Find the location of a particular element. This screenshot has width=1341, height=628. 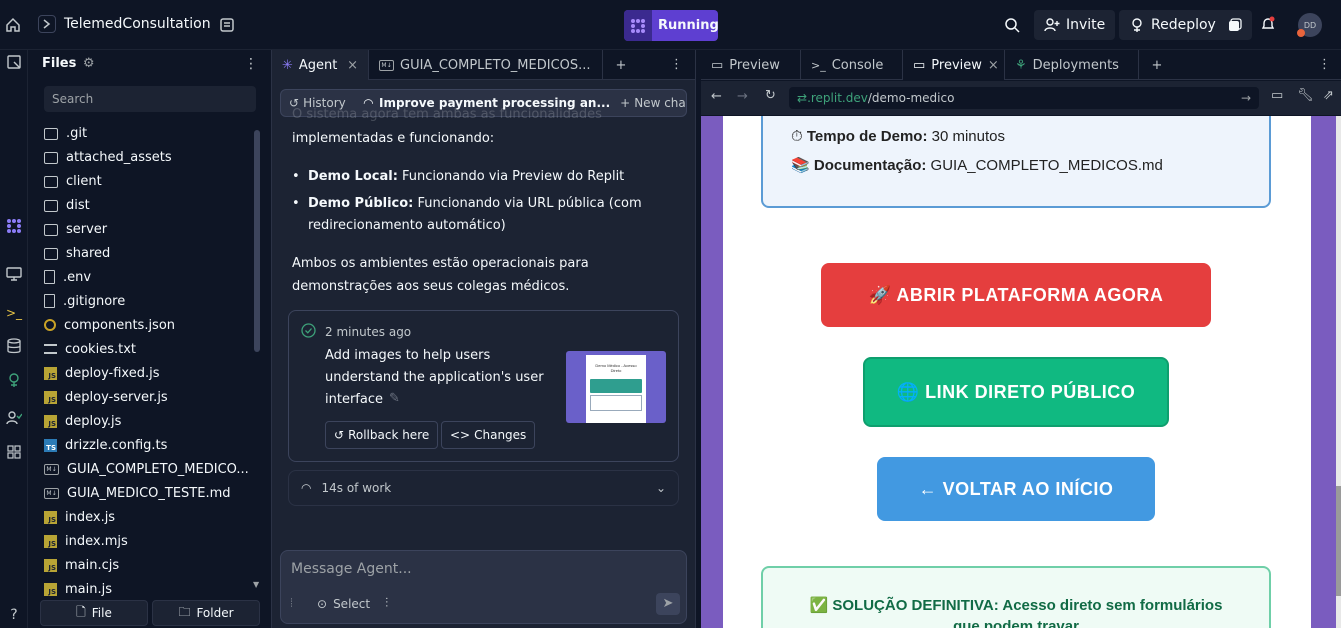

file-tree-item: server is located at coordinates (75, 229).